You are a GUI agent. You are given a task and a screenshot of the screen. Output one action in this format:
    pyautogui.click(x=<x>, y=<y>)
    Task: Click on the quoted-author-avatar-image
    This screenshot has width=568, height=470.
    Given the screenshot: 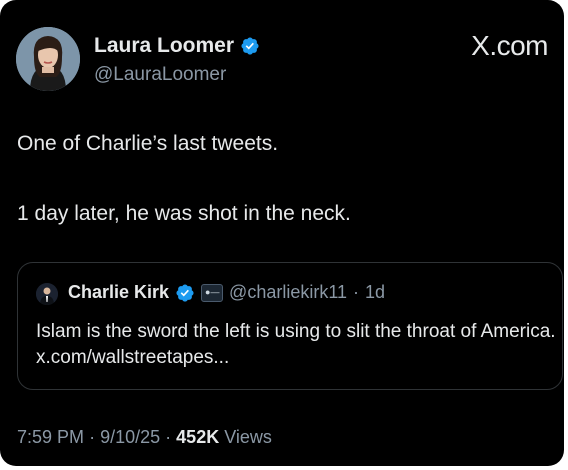 What is the action you would take?
    pyautogui.click(x=47, y=294)
    